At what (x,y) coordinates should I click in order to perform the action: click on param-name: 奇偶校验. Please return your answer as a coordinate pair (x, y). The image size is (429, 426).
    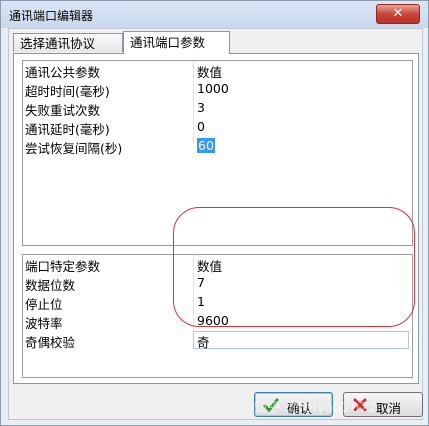
    Looking at the image, I should click on (50, 342).